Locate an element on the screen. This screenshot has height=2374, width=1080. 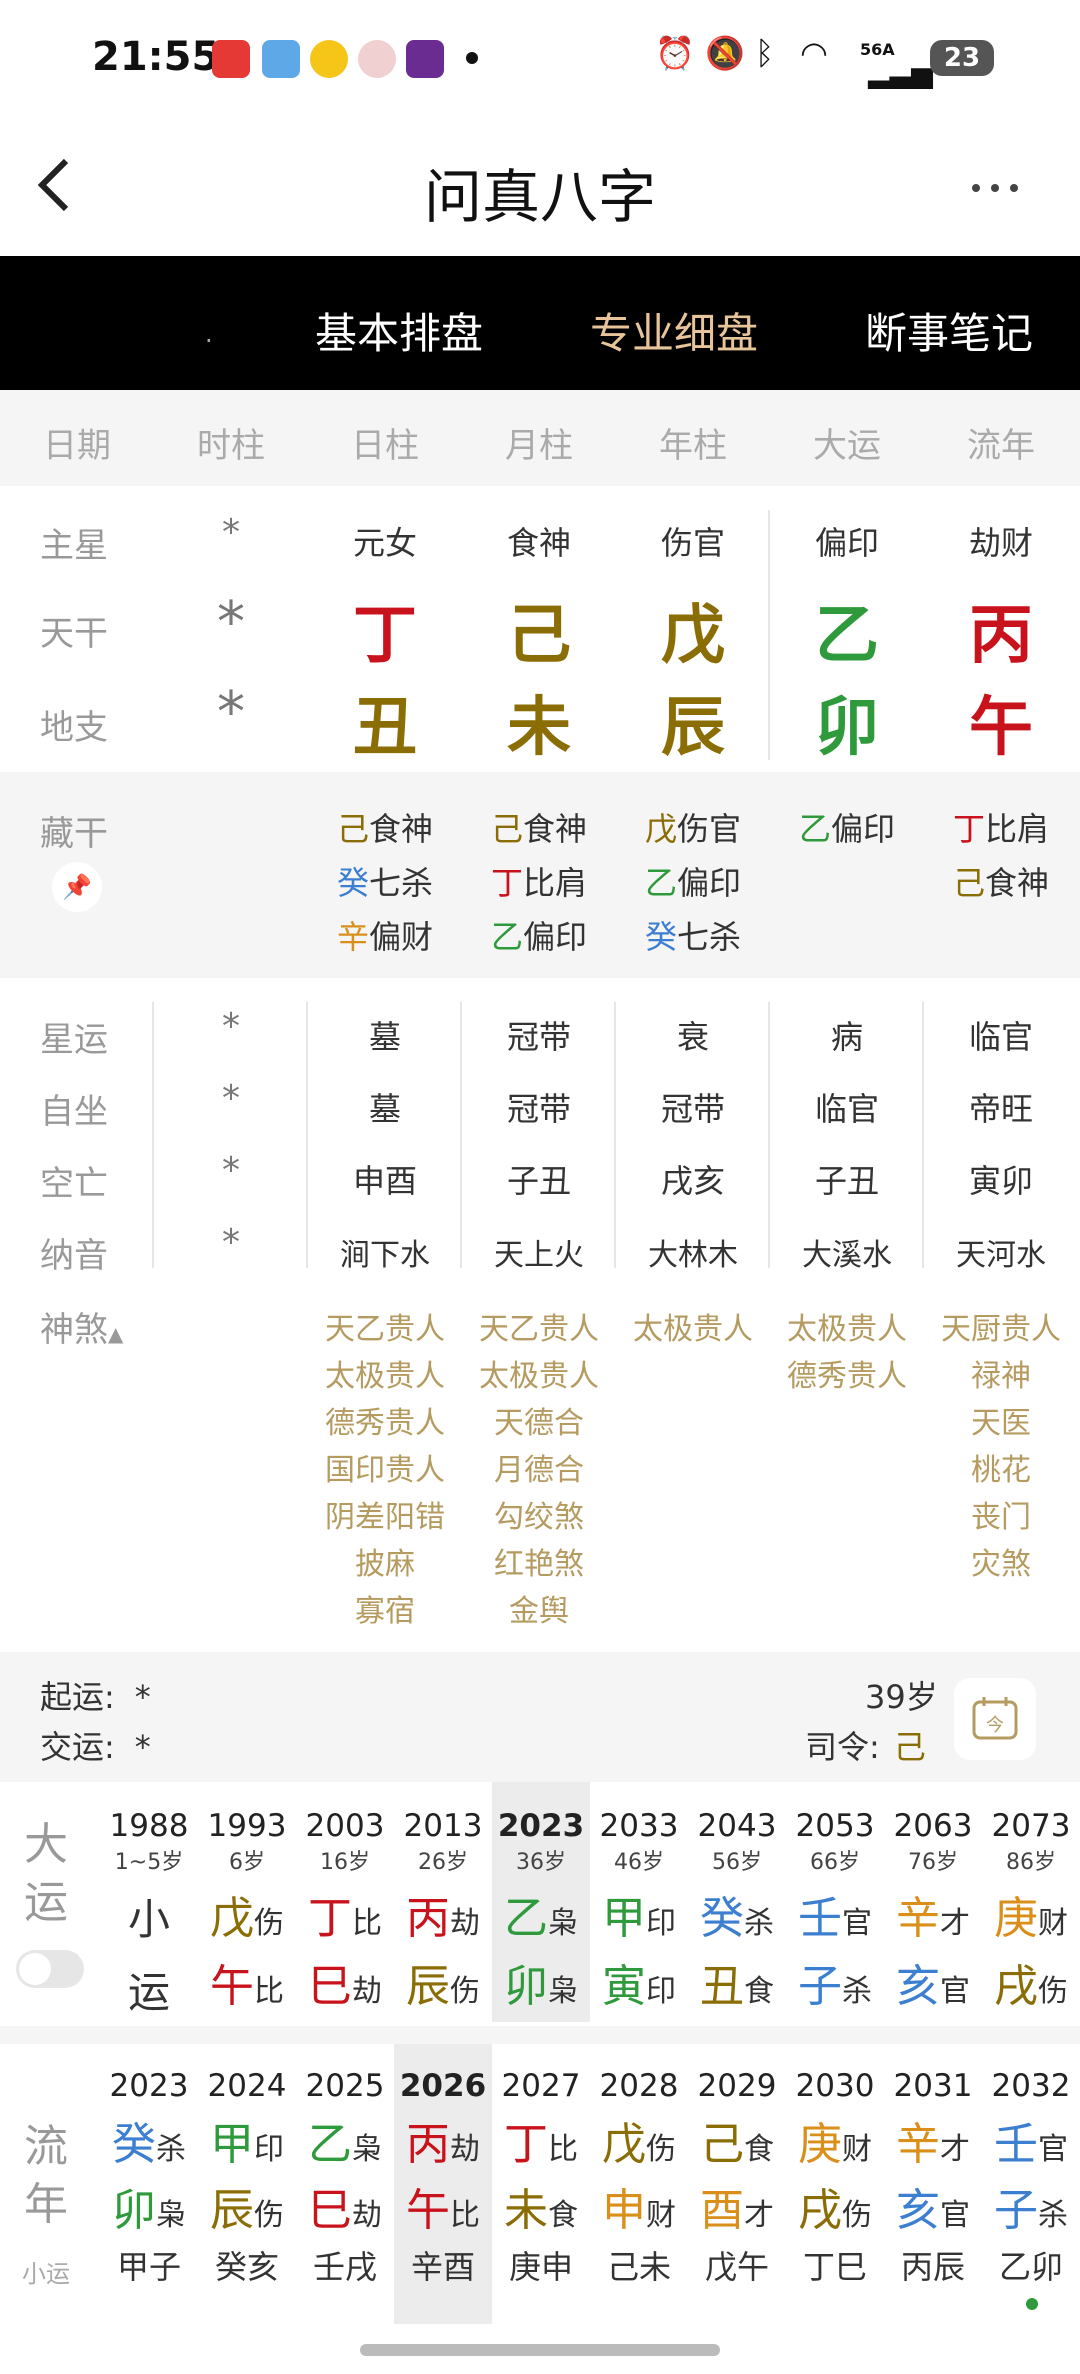
dayun-gan: 庚 is located at coordinates (1016, 1918).